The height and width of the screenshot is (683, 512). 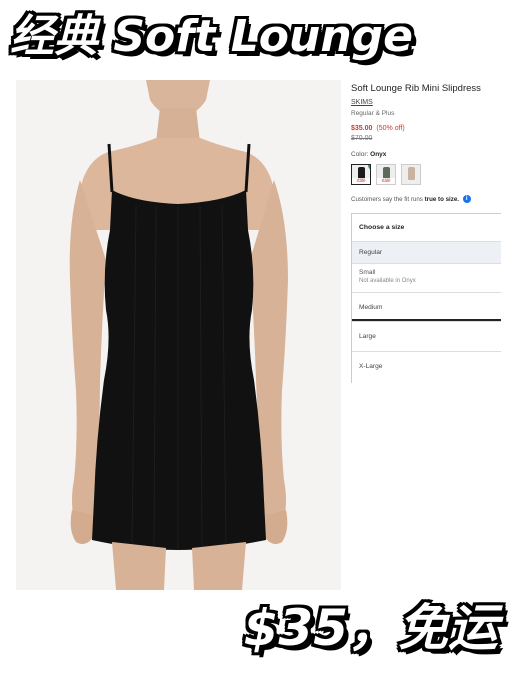 What do you see at coordinates (362, 128) in the screenshot?
I see `sale-price: $35.00` at bounding box center [362, 128].